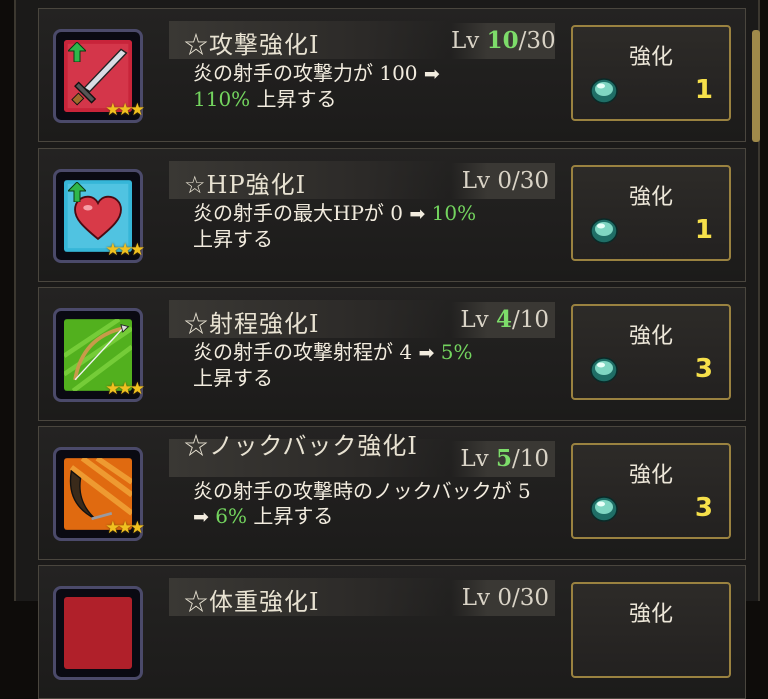 The width and height of the screenshot is (768, 699). Describe the element at coordinates (306, 352) in the screenshot. I see `desc-text: 炎の射手の攻撃射程が 4` at that location.